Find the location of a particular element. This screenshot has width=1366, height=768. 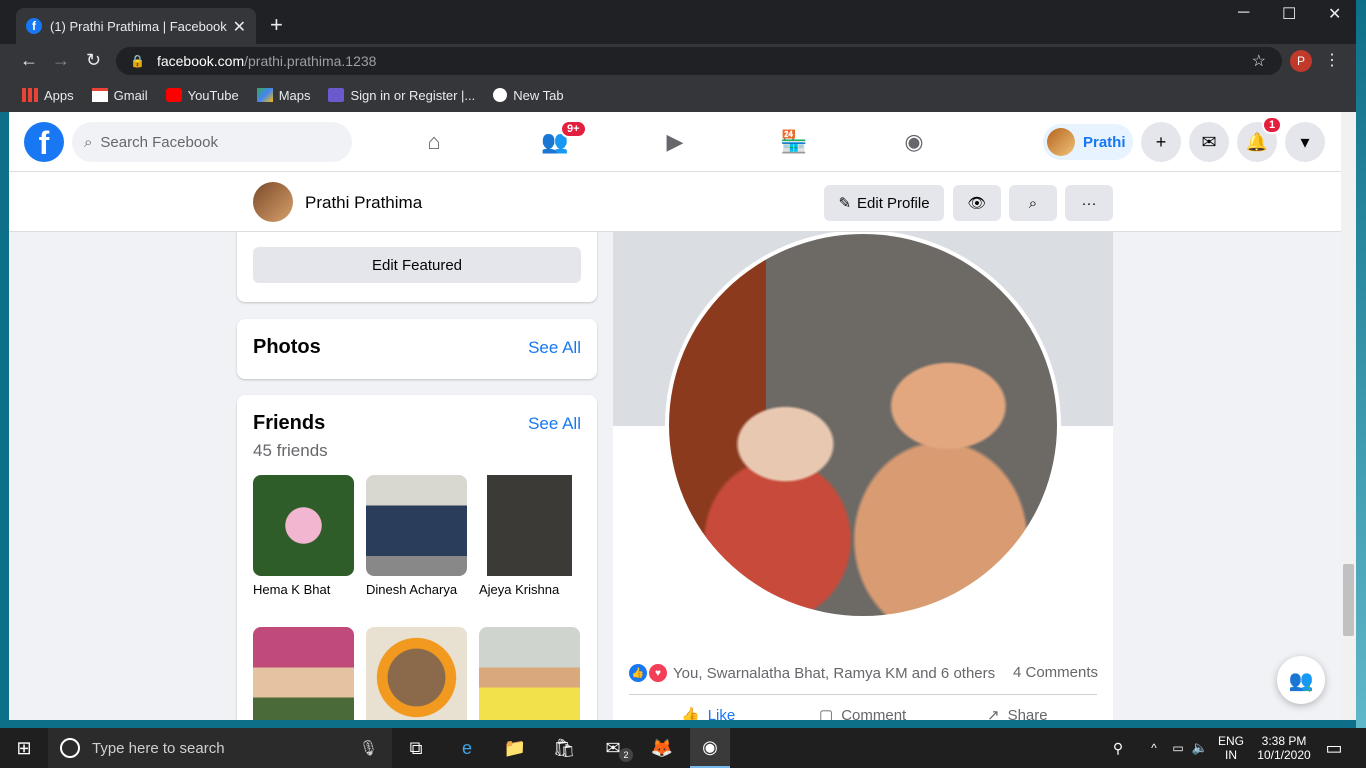

photos-title: Photos is located at coordinates (287, 347).